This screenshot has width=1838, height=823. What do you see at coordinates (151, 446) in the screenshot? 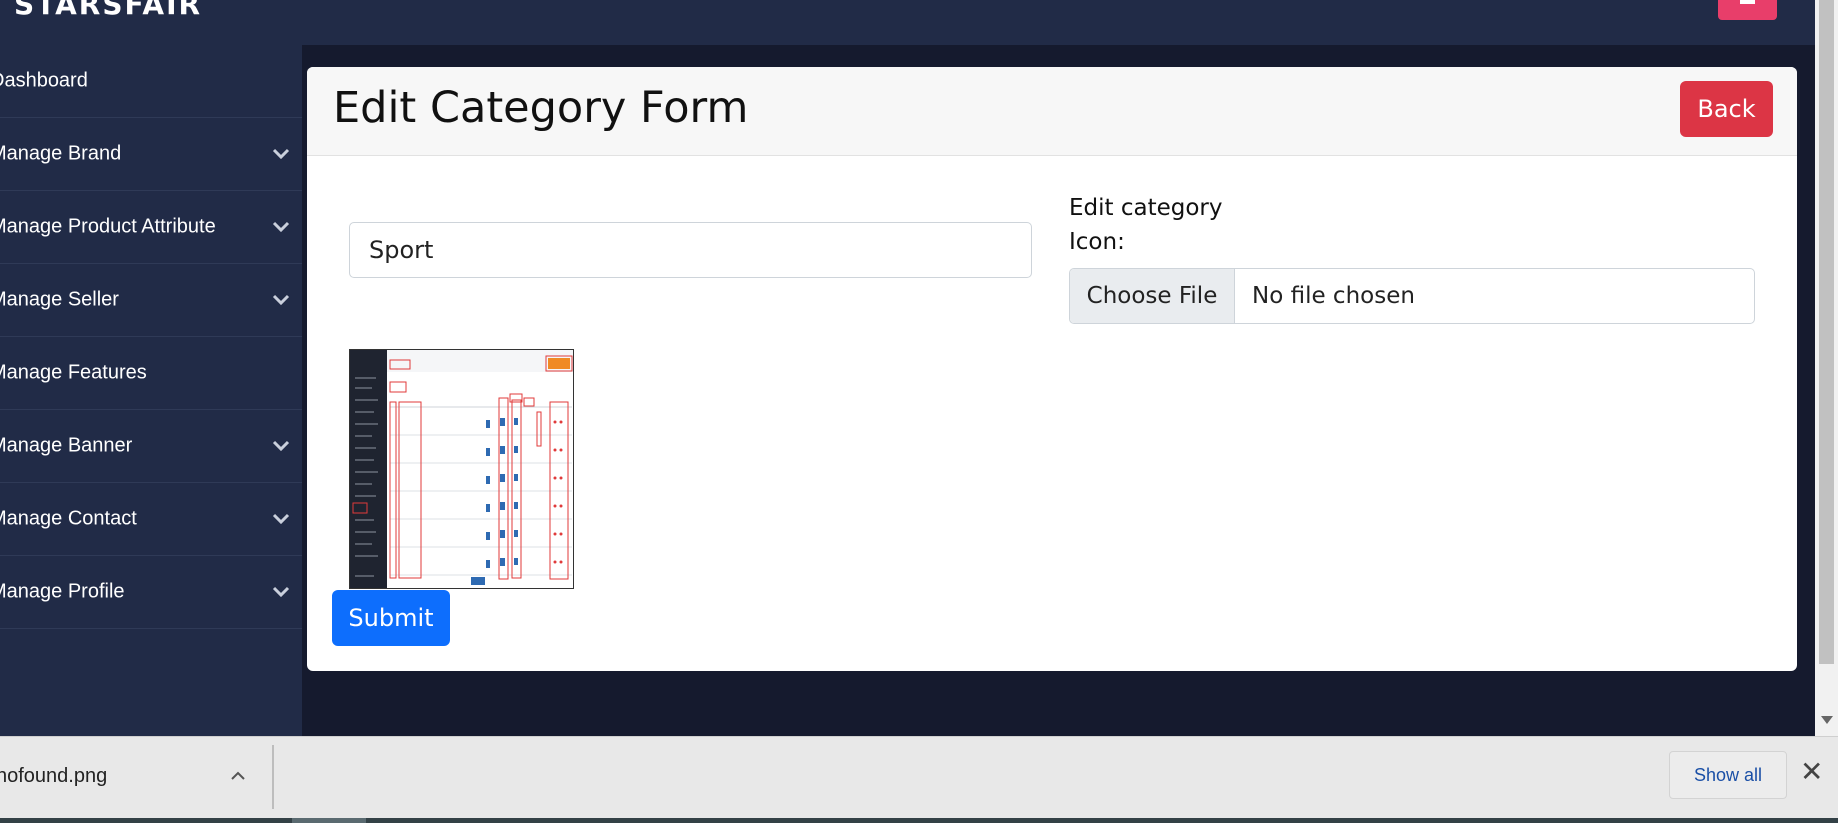
I see `sidebar-item-manage-banner: Manage Banner` at bounding box center [151, 446].